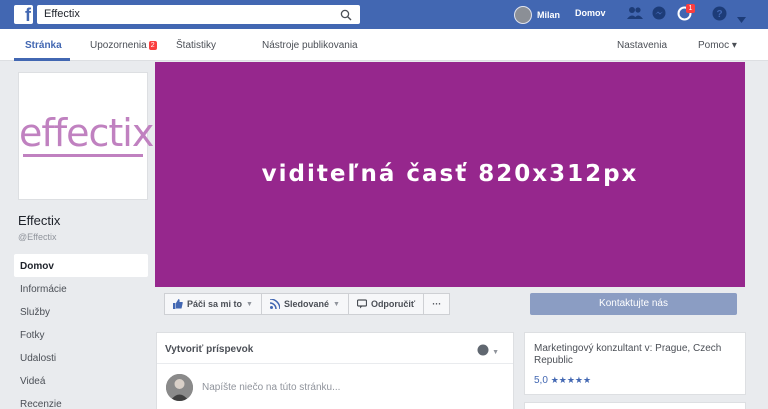 This screenshot has height=409, width=768. I want to click on chevron-down-icon, so click(741, 19).